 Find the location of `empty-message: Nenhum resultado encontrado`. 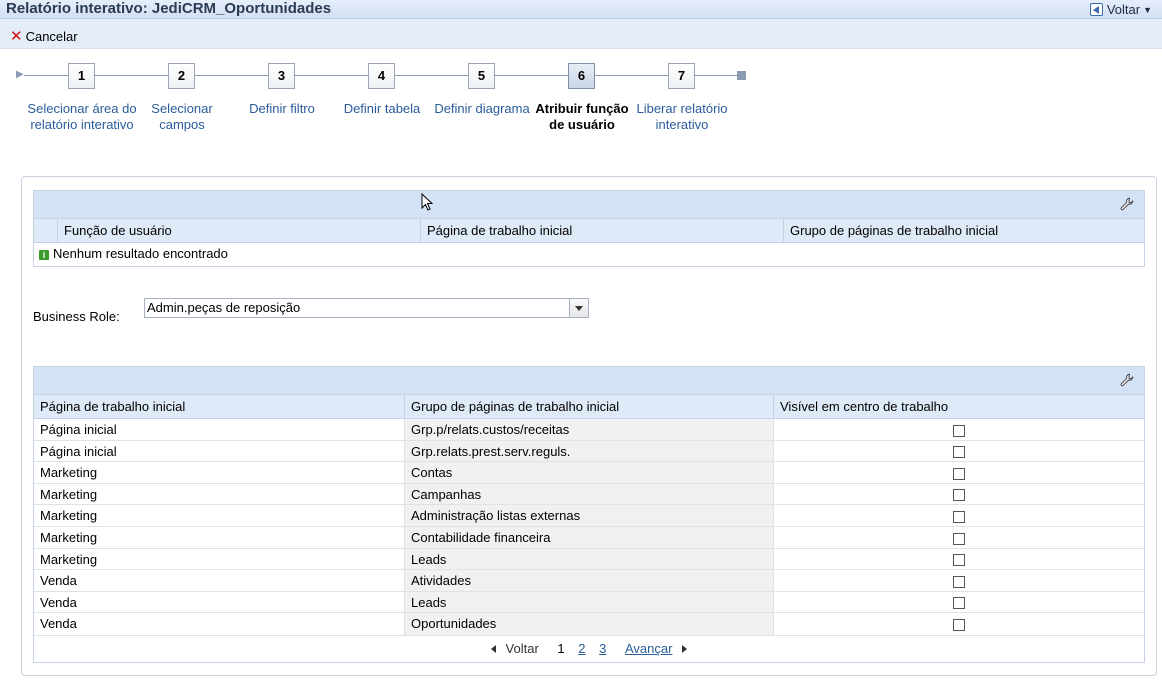

empty-message: Nenhum resultado encontrado is located at coordinates (140, 253).